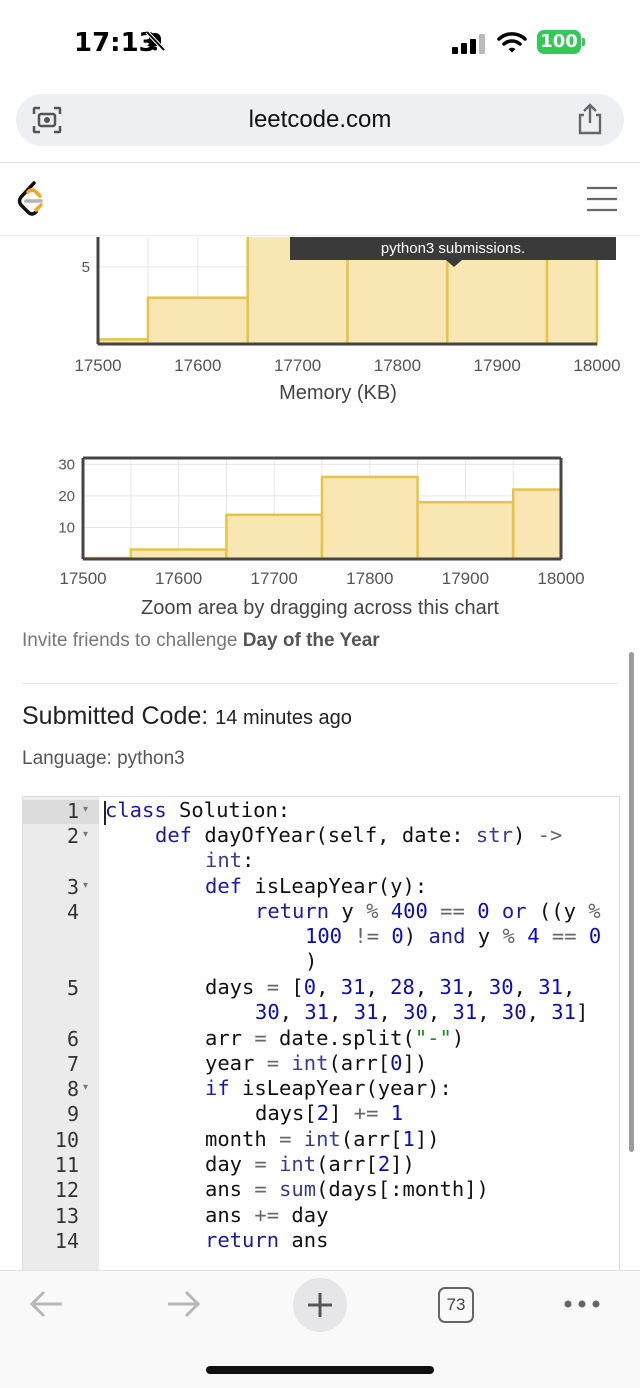 The height and width of the screenshot is (1388, 640). I want to click on cellular-signal-icon, so click(468, 44).